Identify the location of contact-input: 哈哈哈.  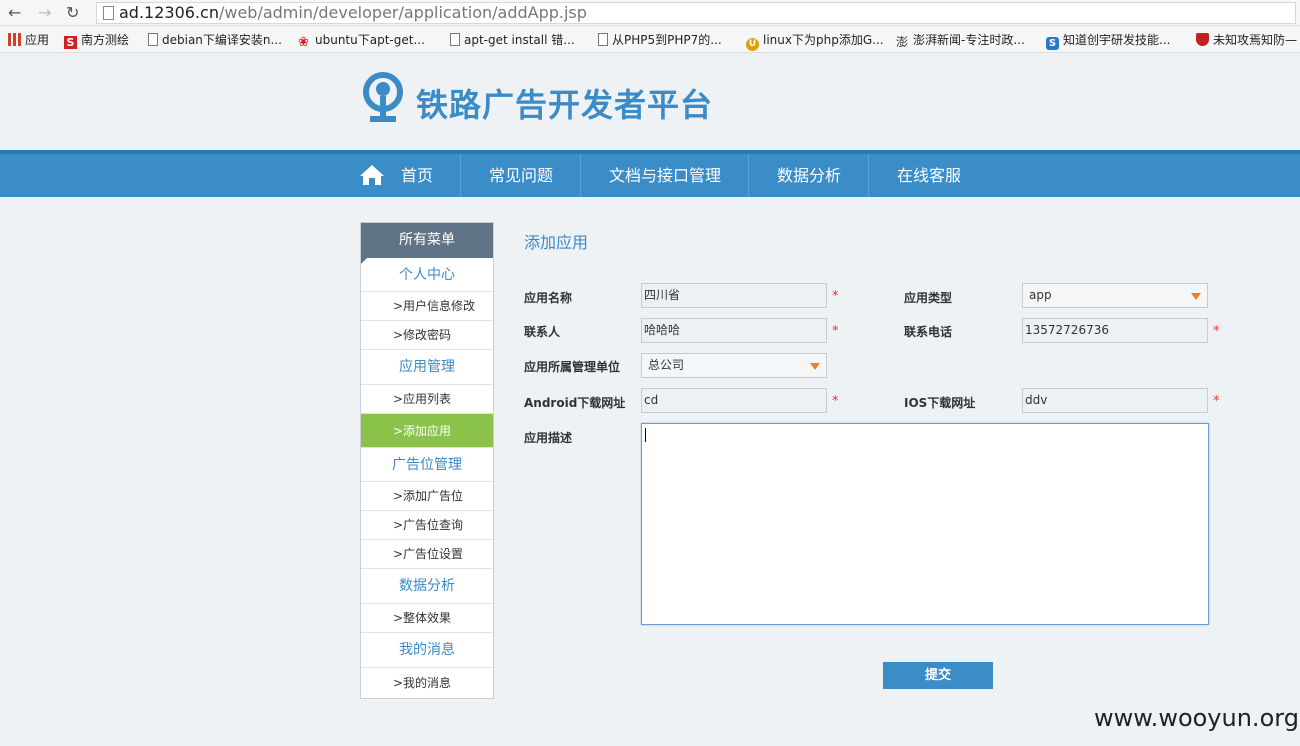
(734, 330).